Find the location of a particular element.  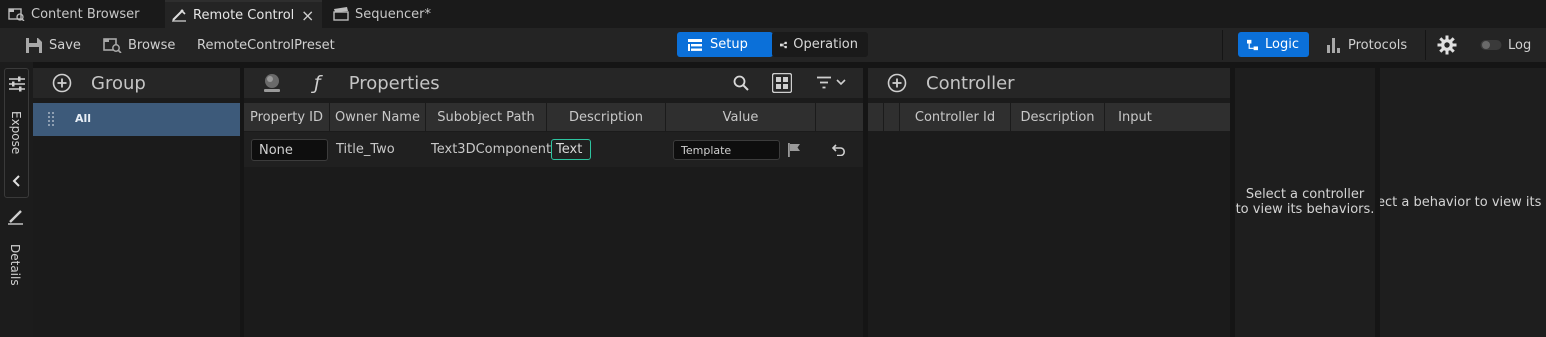

add-group-icon is located at coordinates (62, 83).